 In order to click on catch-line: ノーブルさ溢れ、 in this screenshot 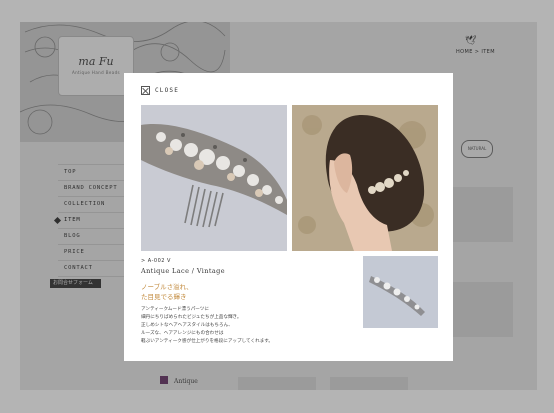, I will do `click(167, 287)`.